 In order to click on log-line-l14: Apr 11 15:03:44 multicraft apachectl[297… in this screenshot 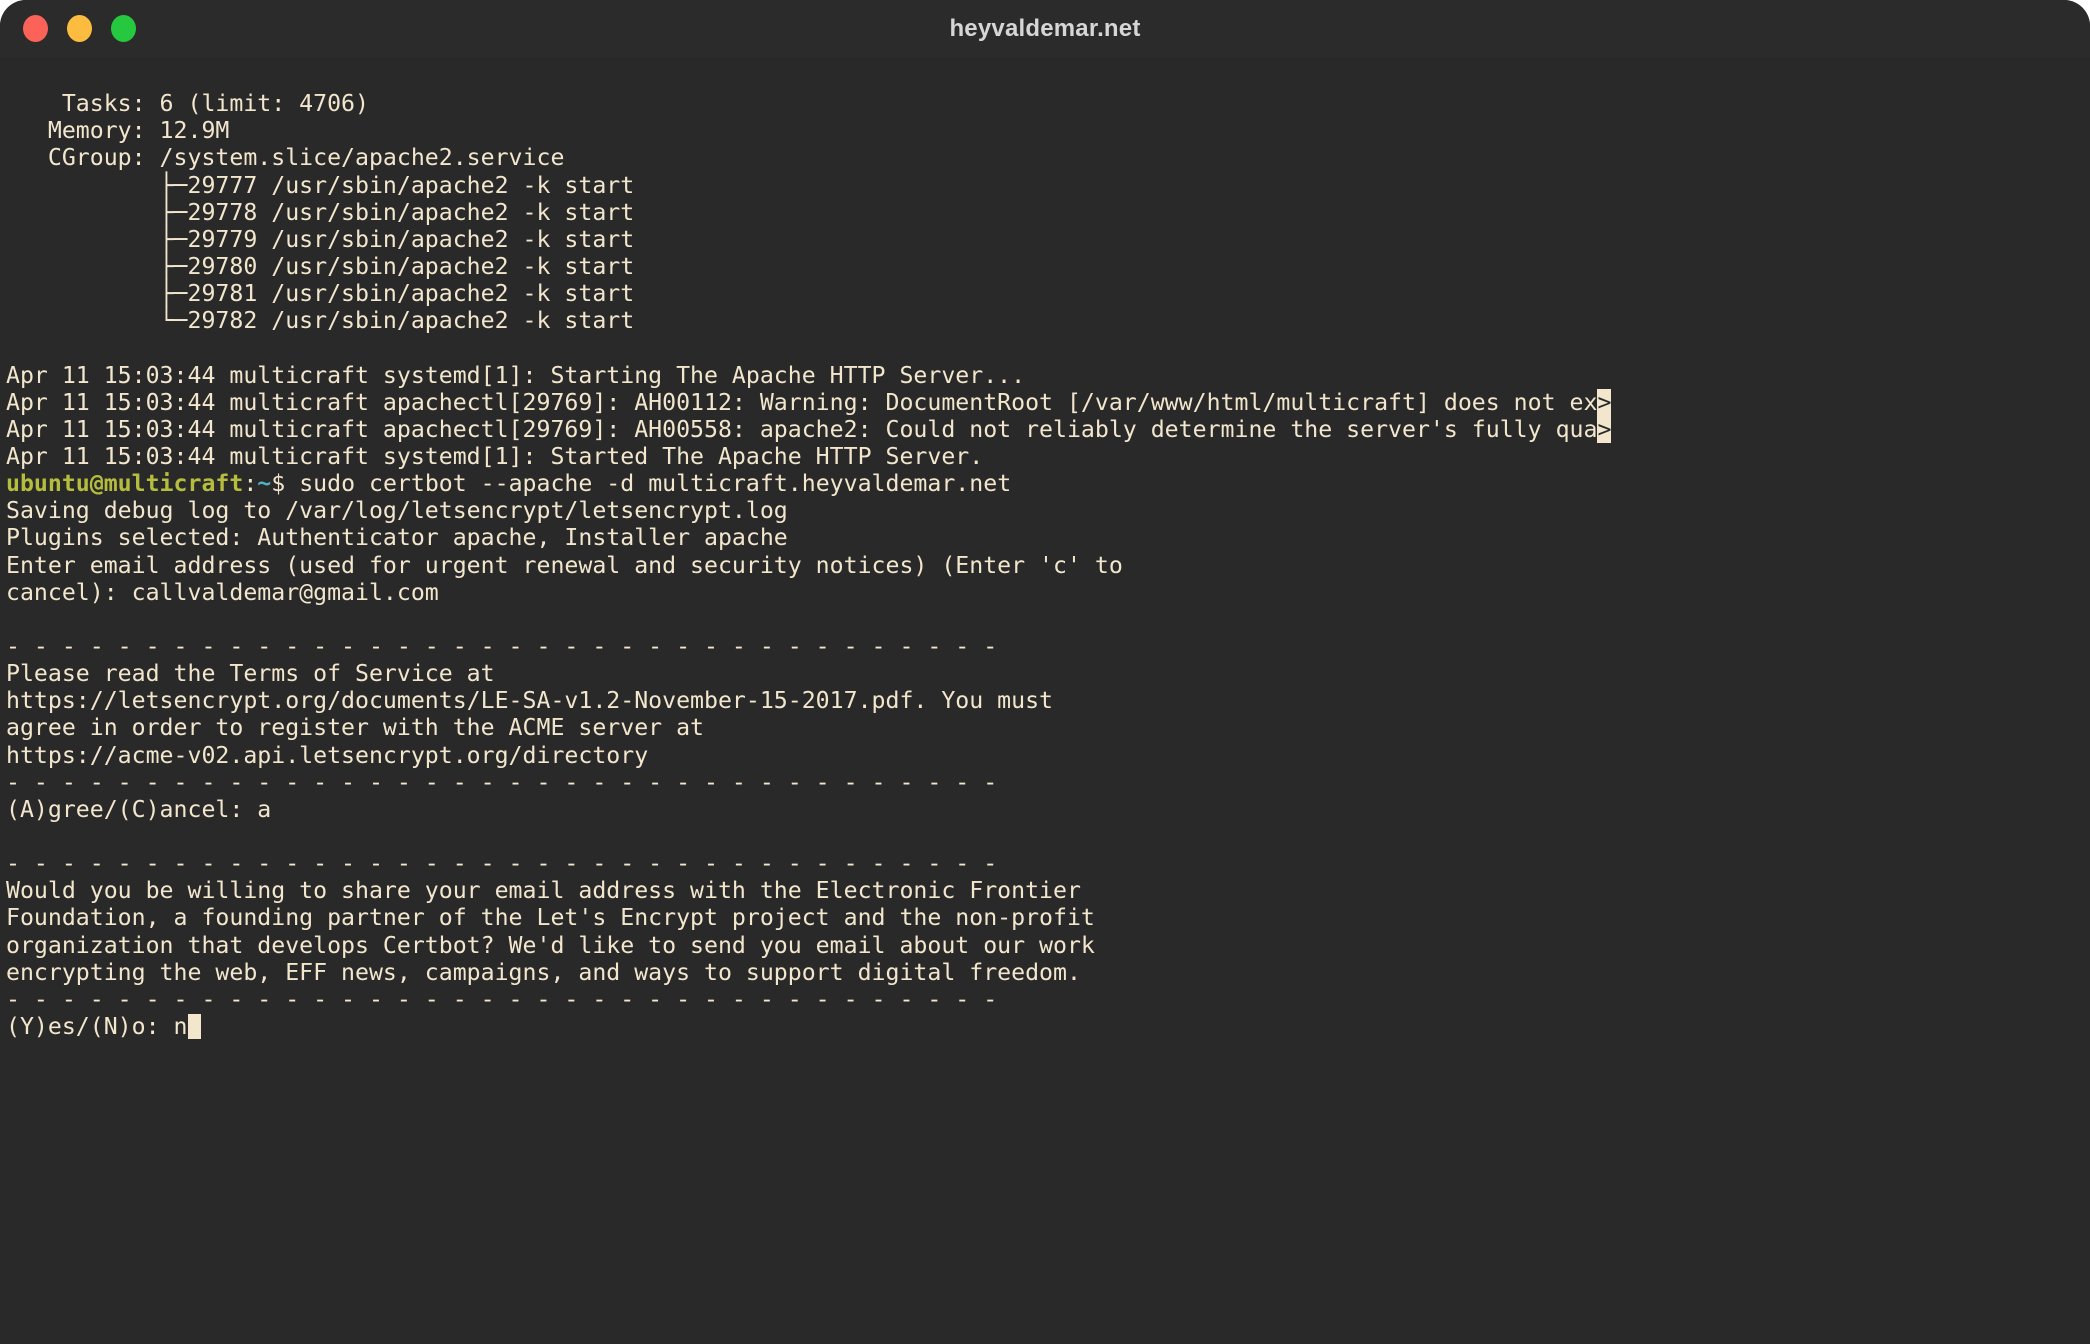, I will do `click(809, 429)`.